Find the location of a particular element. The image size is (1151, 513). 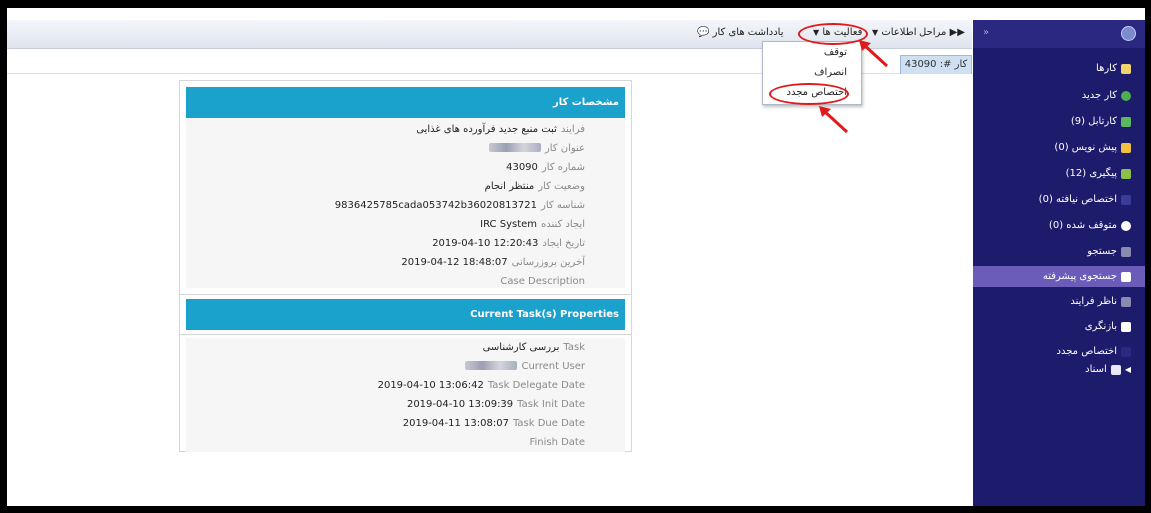

case-properties-header: مشخصات کار is located at coordinates (405, 102).